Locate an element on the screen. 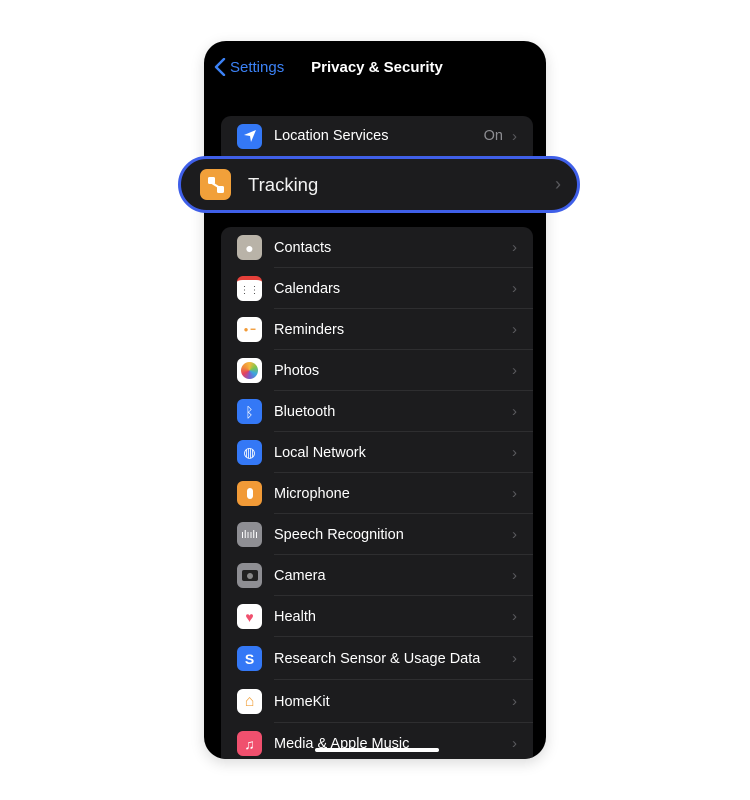  item-label: Microphone is located at coordinates (312, 493).